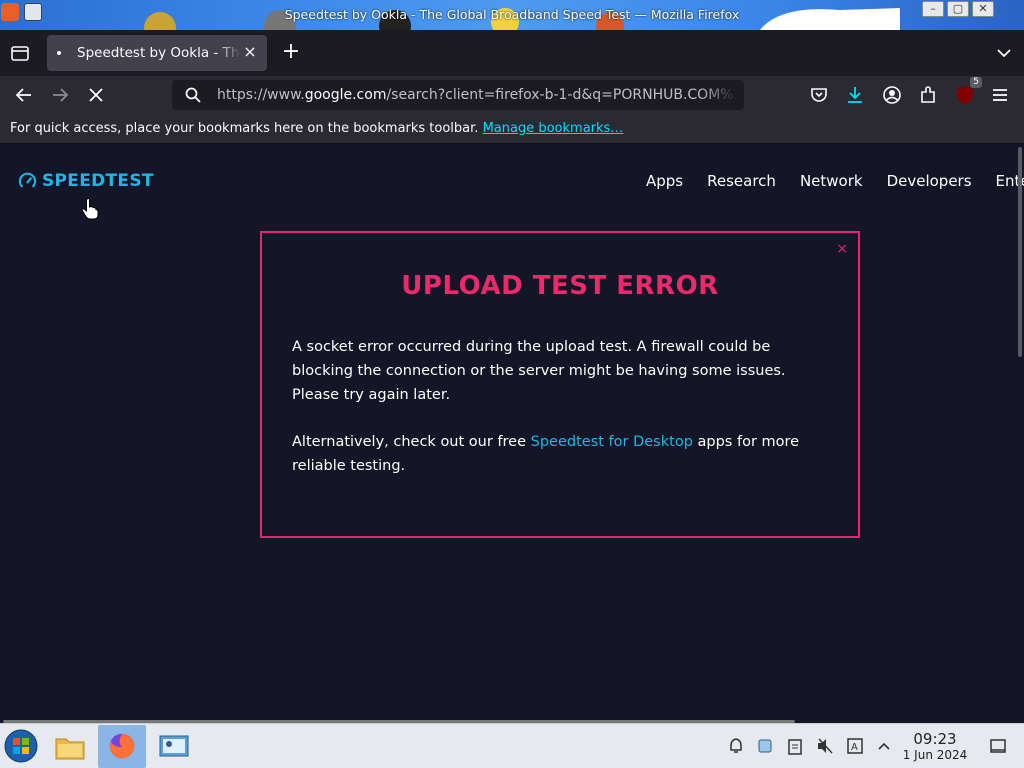 Image resolution: width=1024 pixels, height=768 pixels. I want to click on menu-icon, so click(1000, 95).